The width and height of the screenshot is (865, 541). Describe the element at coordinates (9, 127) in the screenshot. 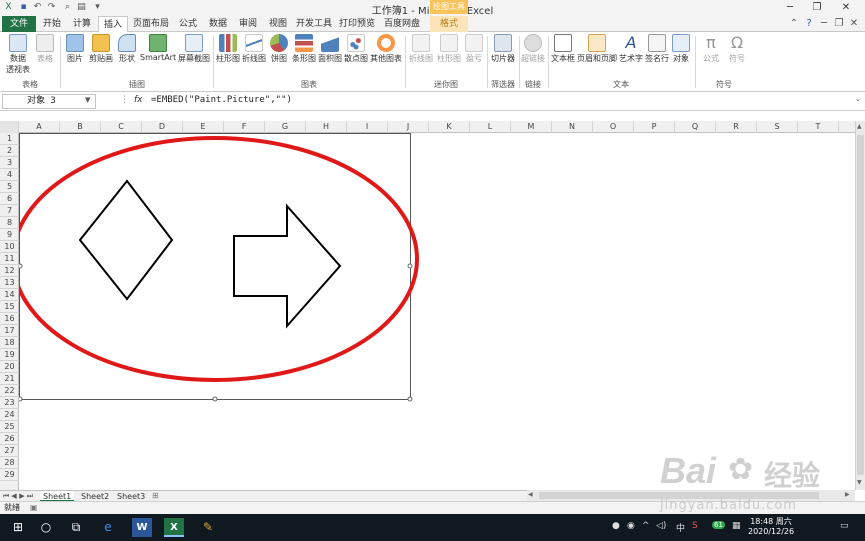

I see `select-all-corner` at that location.